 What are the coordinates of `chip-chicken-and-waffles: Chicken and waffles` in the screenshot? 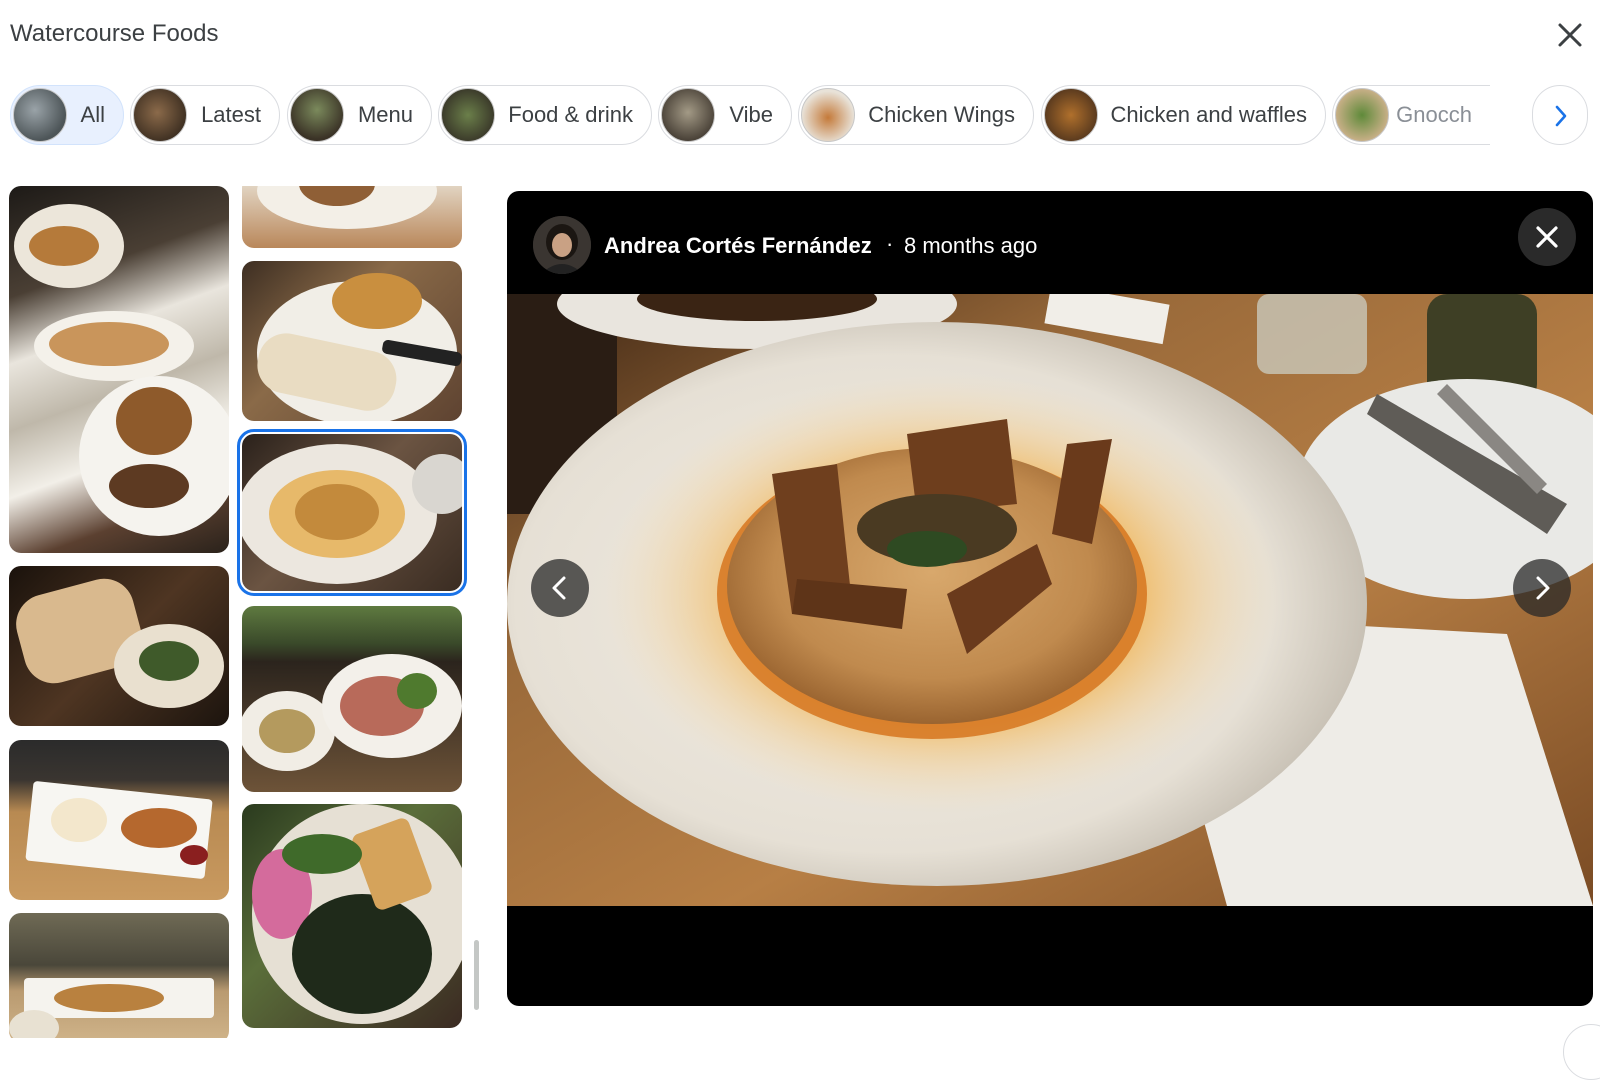 It's located at (1183, 115).